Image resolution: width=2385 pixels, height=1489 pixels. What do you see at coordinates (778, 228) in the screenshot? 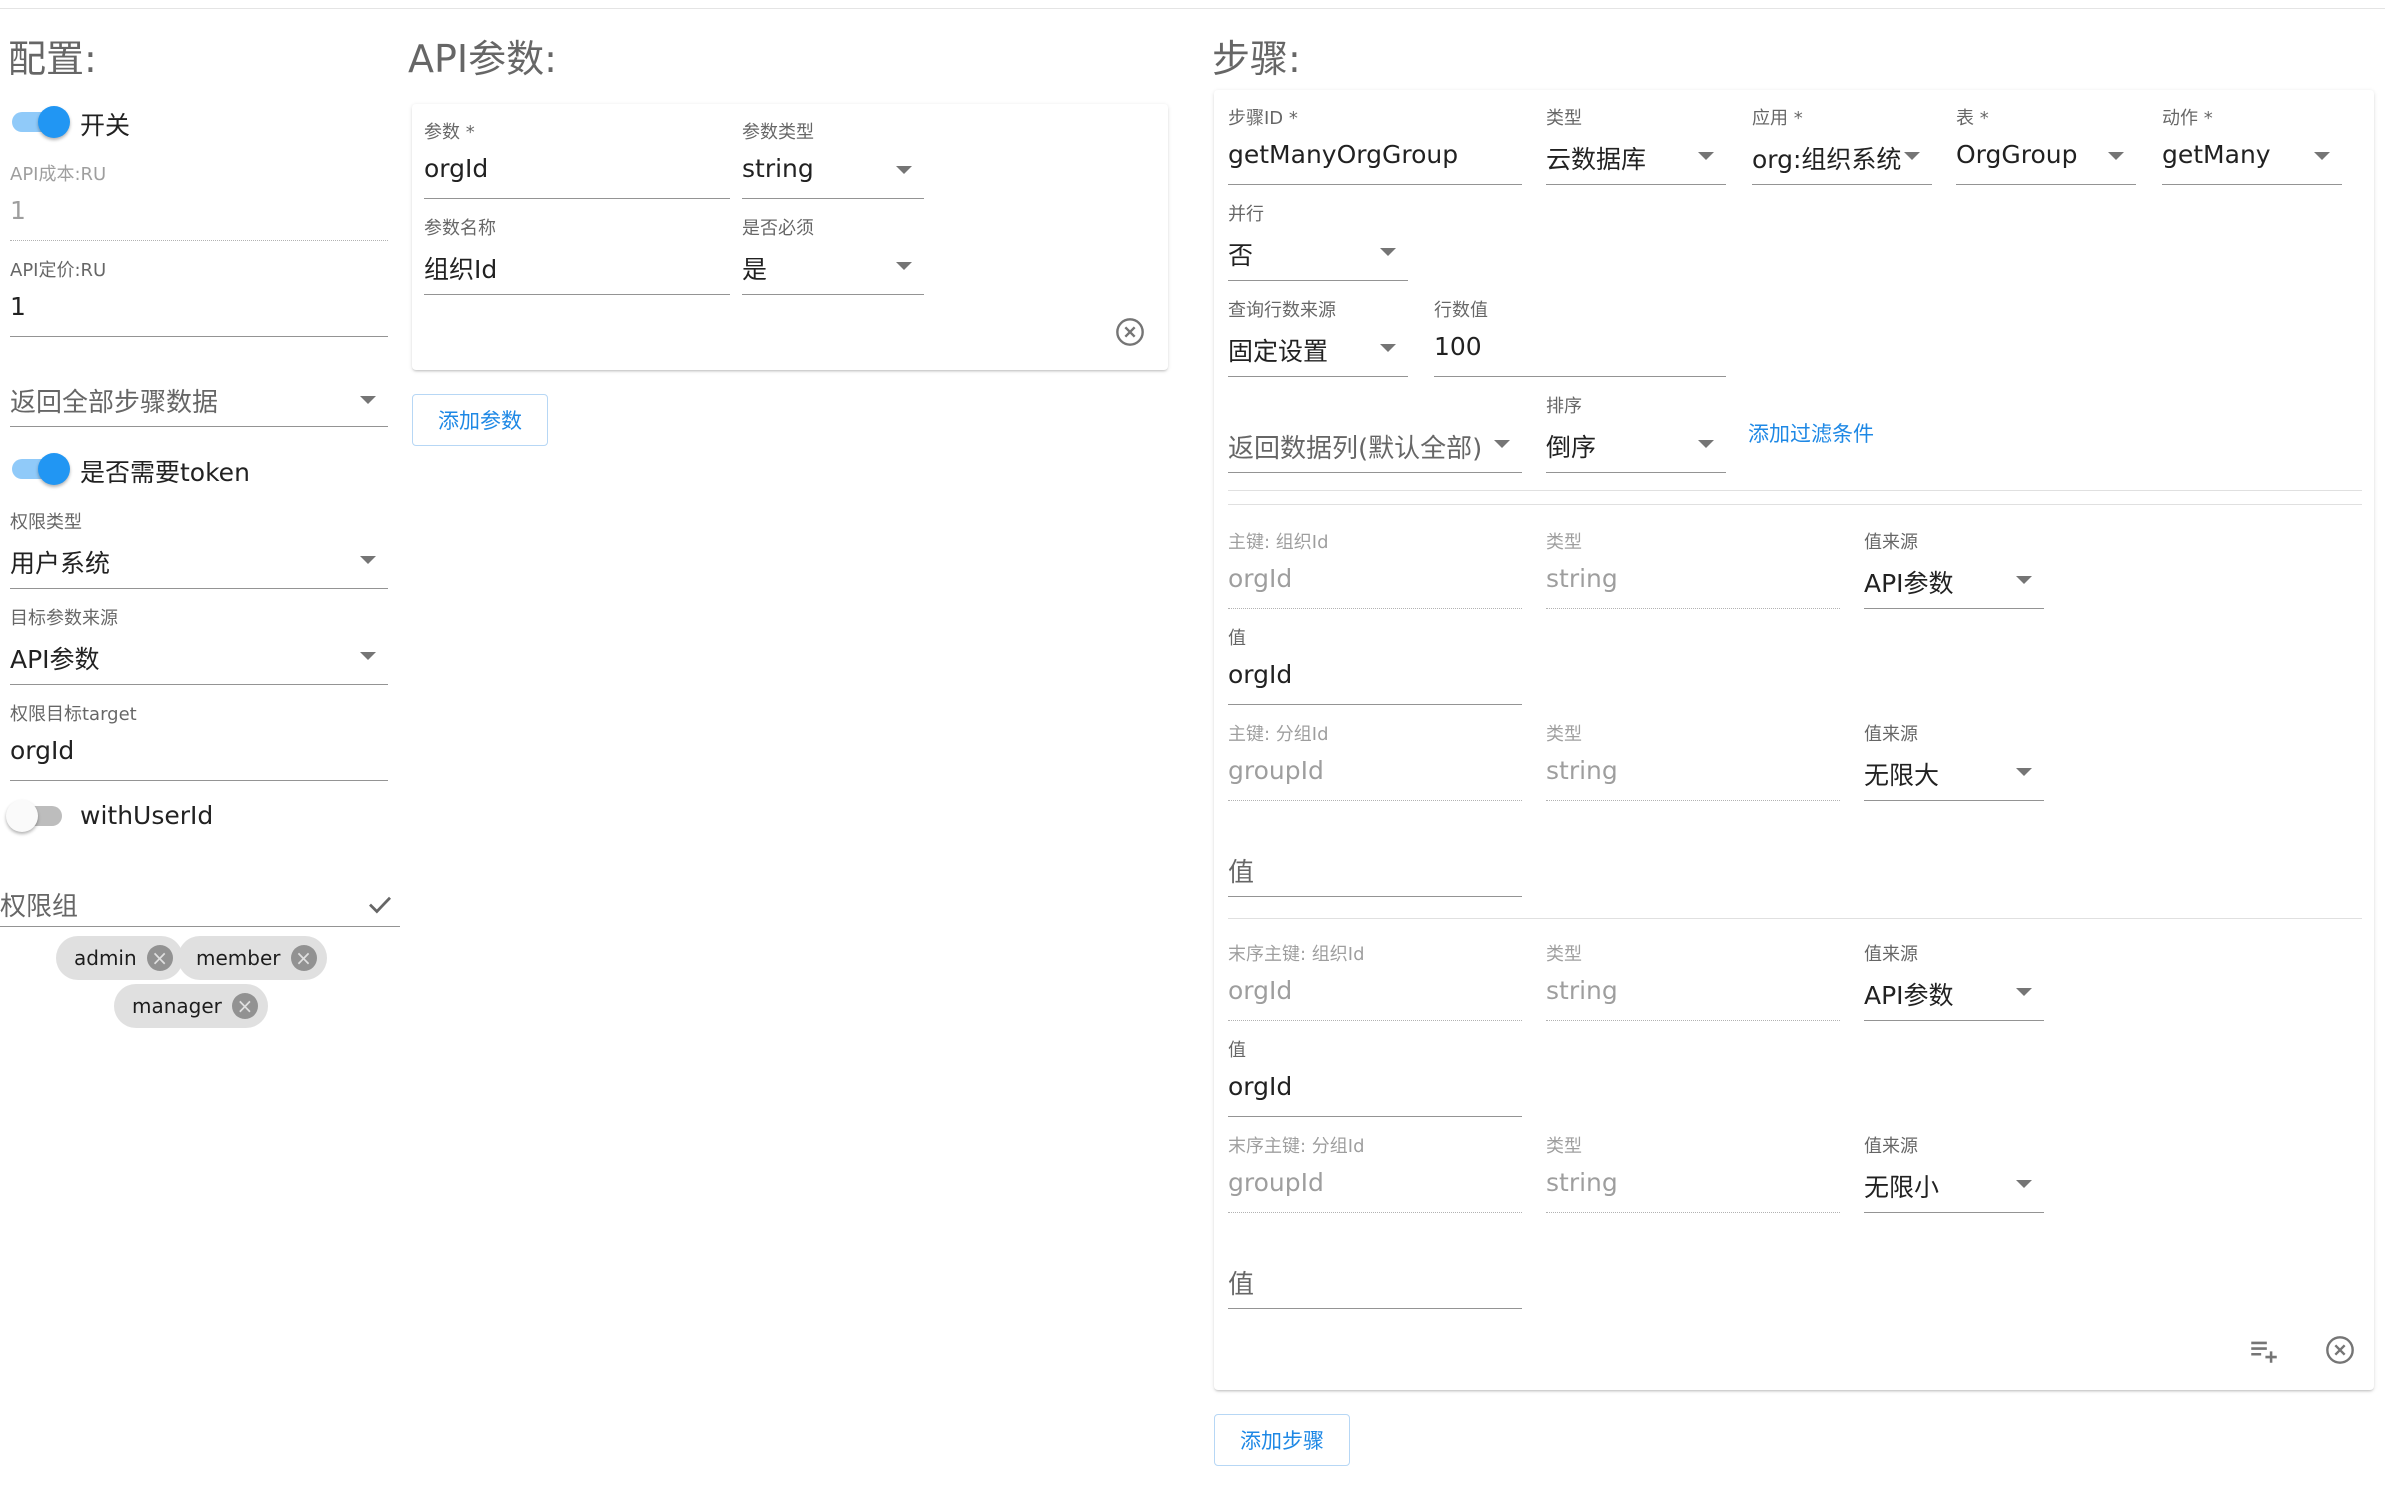
I see `field-label: 是否必须` at bounding box center [778, 228].